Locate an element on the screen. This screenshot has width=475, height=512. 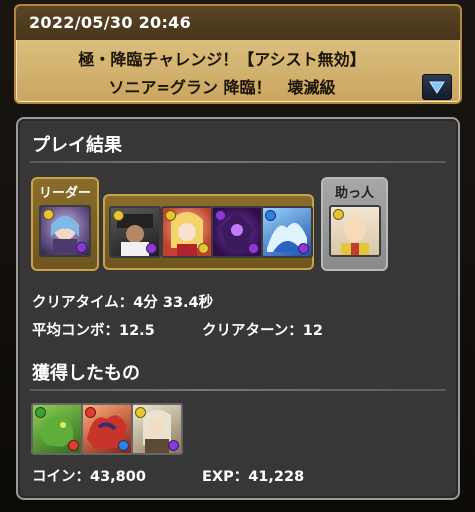
avg-combo-label: 平均コンボ： is located at coordinates (75, 331).